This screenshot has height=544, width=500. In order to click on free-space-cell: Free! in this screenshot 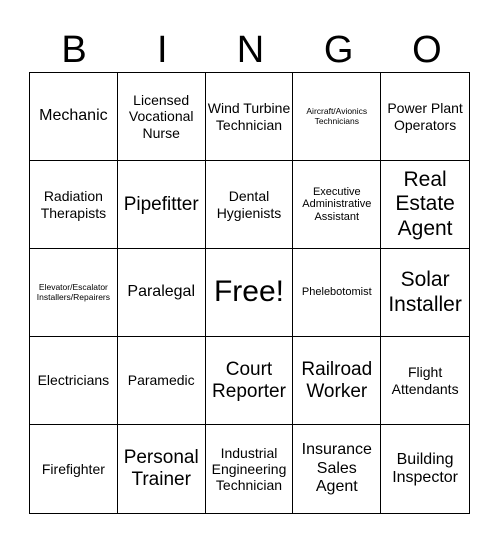, I will do `click(249, 293)`.